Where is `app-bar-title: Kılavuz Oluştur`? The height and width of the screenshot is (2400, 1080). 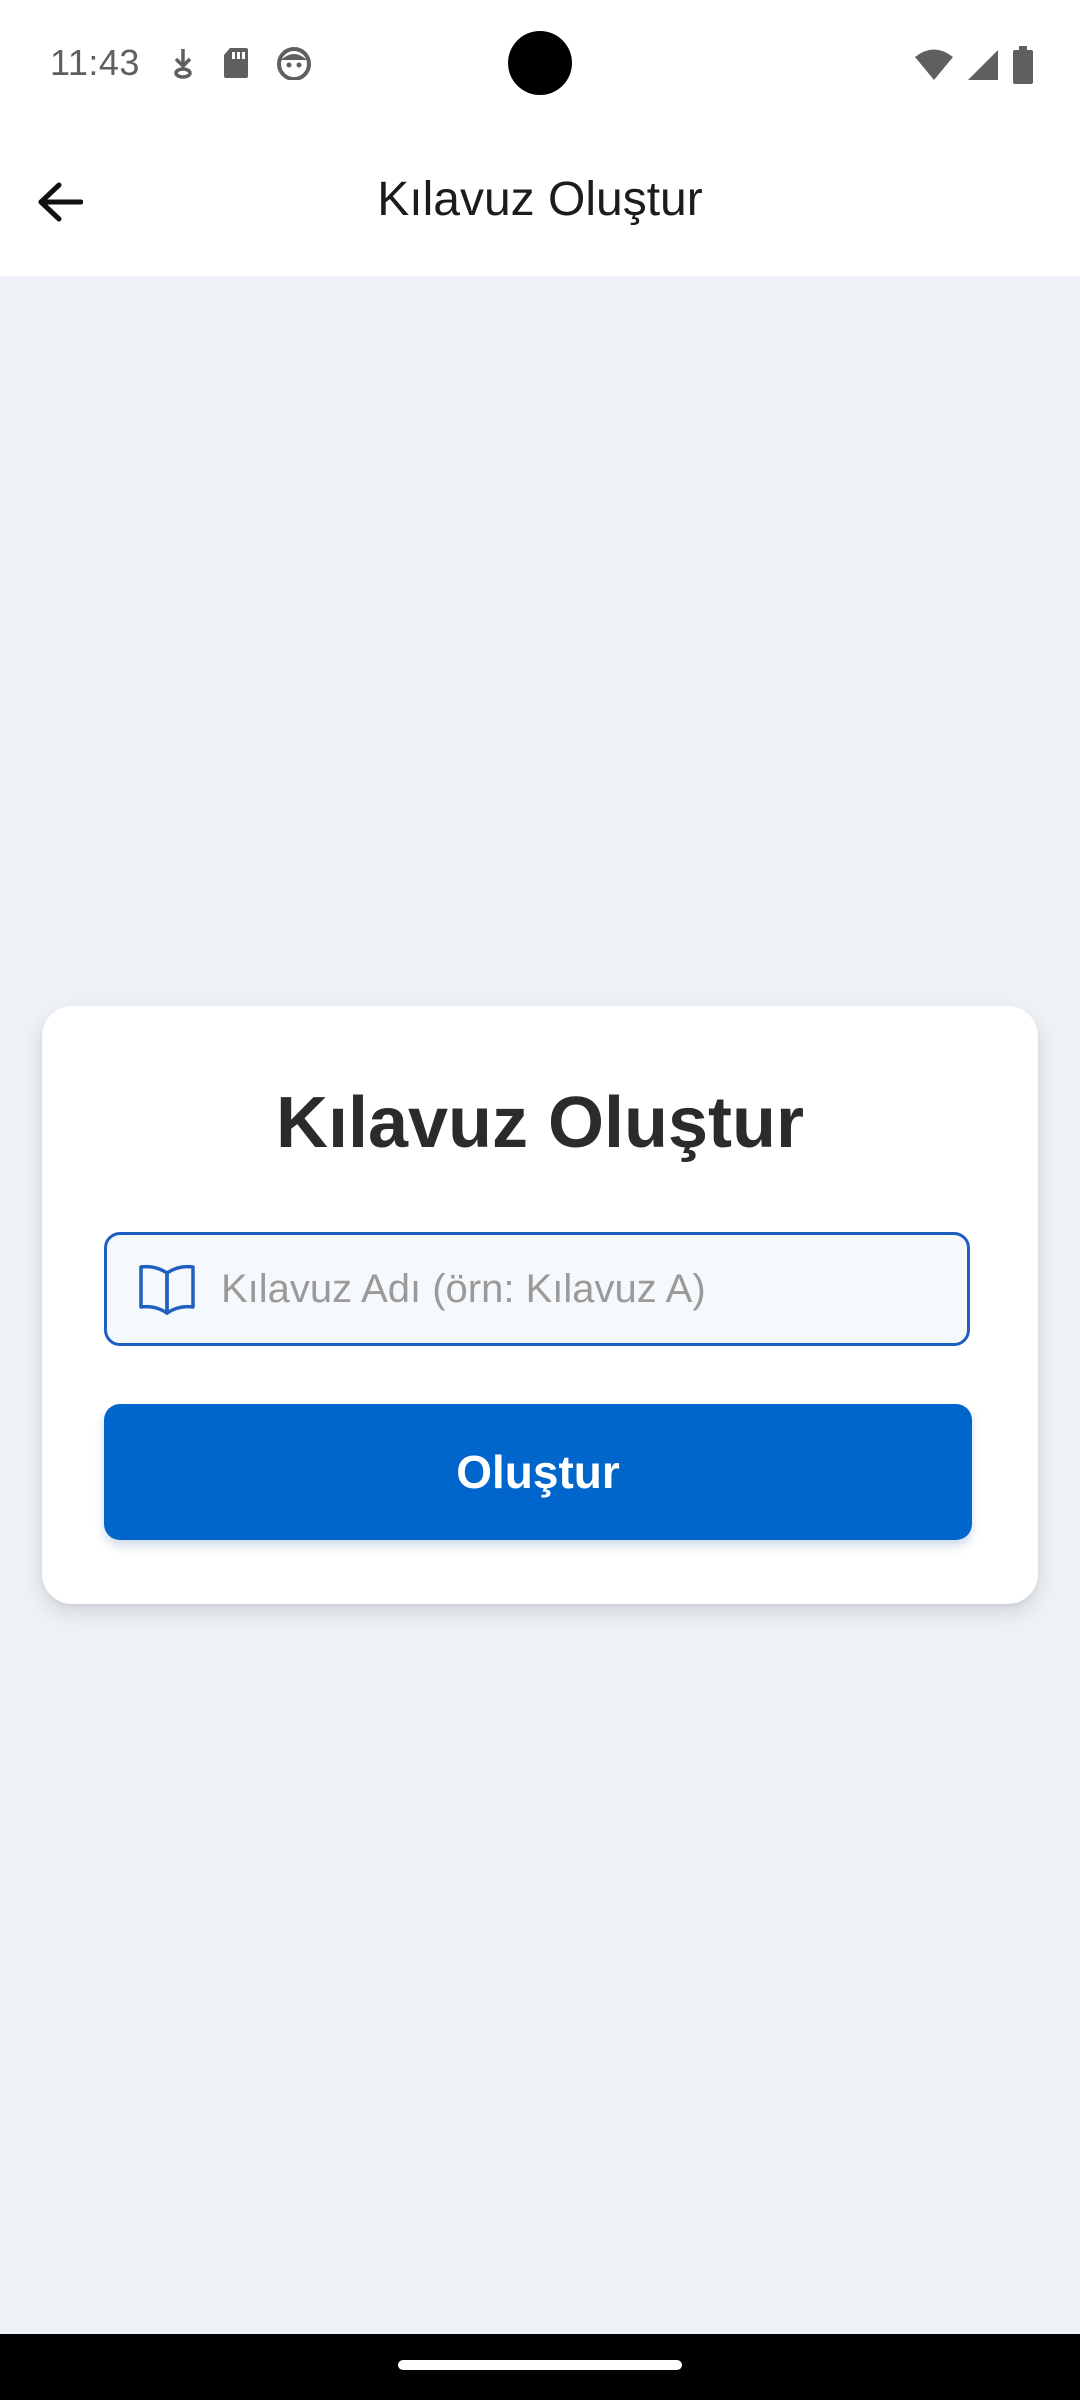
app-bar-title: Kılavuz Oluştur is located at coordinates (540, 199).